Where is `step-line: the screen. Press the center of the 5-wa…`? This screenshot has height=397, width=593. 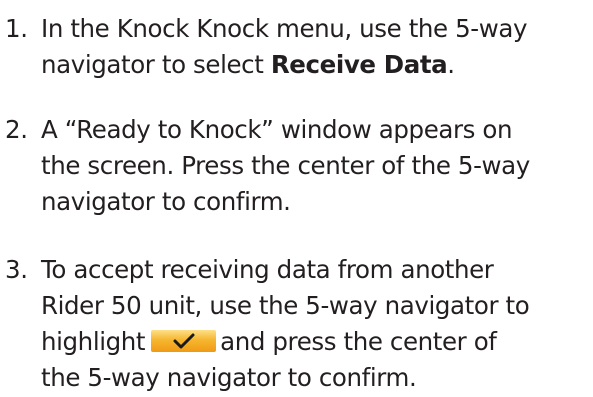
step-line: the screen. Press the center of the 5-wa… is located at coordinates (285, 166).